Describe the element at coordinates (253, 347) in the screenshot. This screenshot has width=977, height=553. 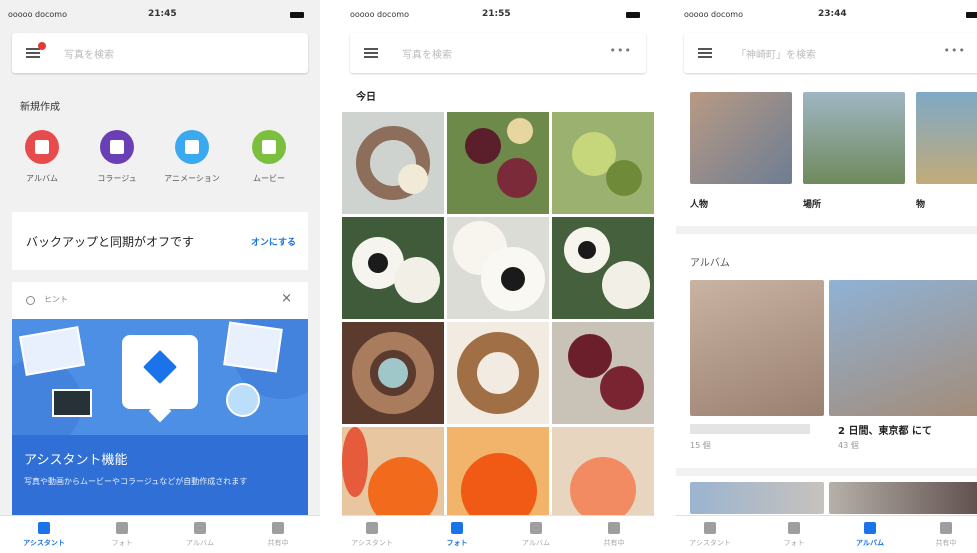
I see `photo-frame-icon` at that location.